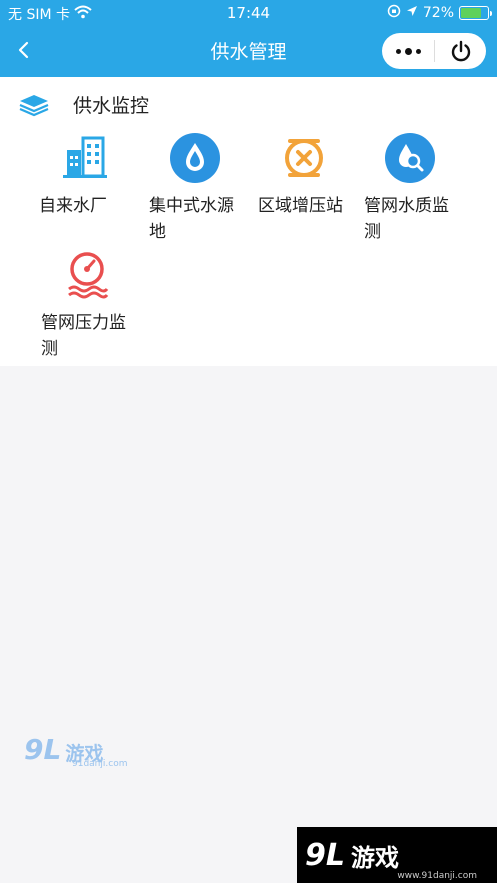 Image resolution: width=497 pixels, height=883 pixels. What do you see at coordinates (191, 219) in the screenshot?
I see `tile-label: 集中式水源地` at bounding box center [191, 219].